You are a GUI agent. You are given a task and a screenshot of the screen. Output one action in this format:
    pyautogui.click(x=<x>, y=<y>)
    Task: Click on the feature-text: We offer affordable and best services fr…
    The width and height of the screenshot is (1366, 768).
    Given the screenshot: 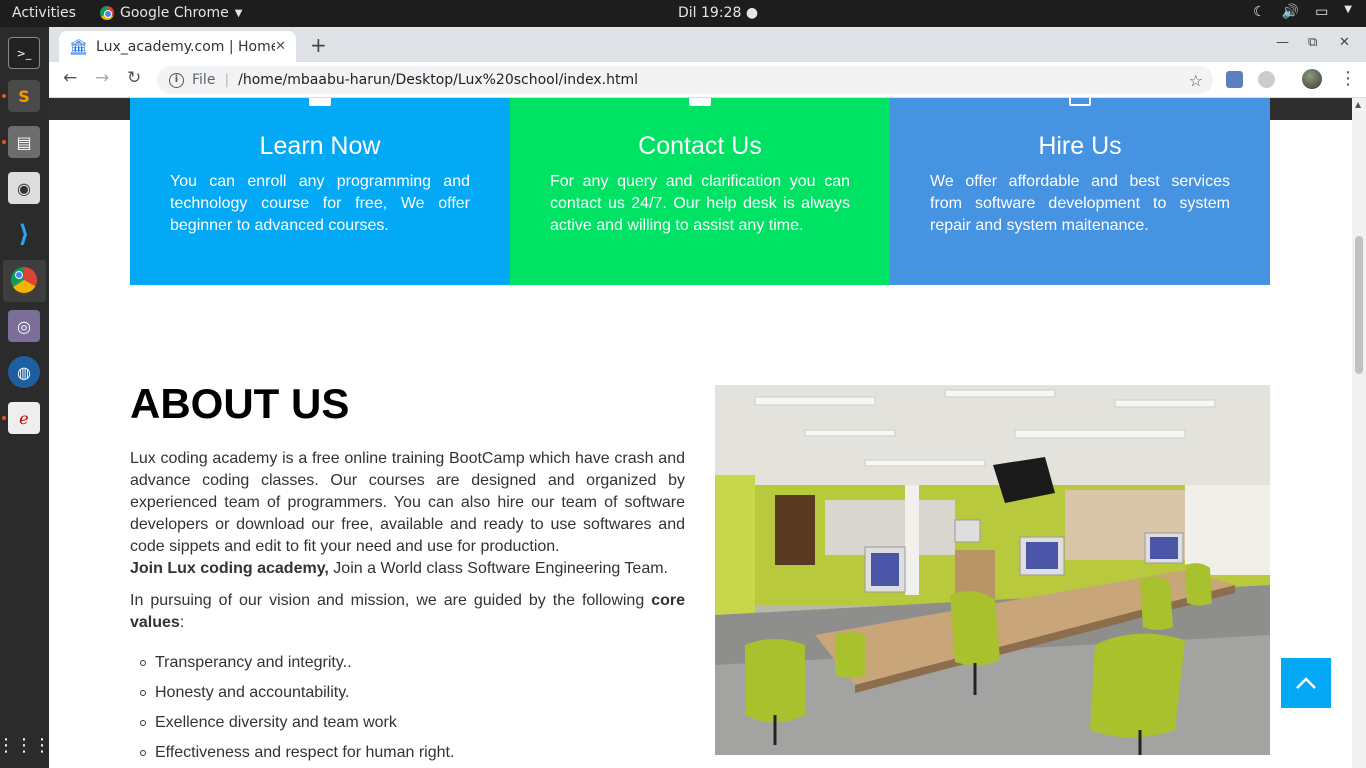 What is the action you would take?
    pyautogui.click(x=1080, y=203)
    